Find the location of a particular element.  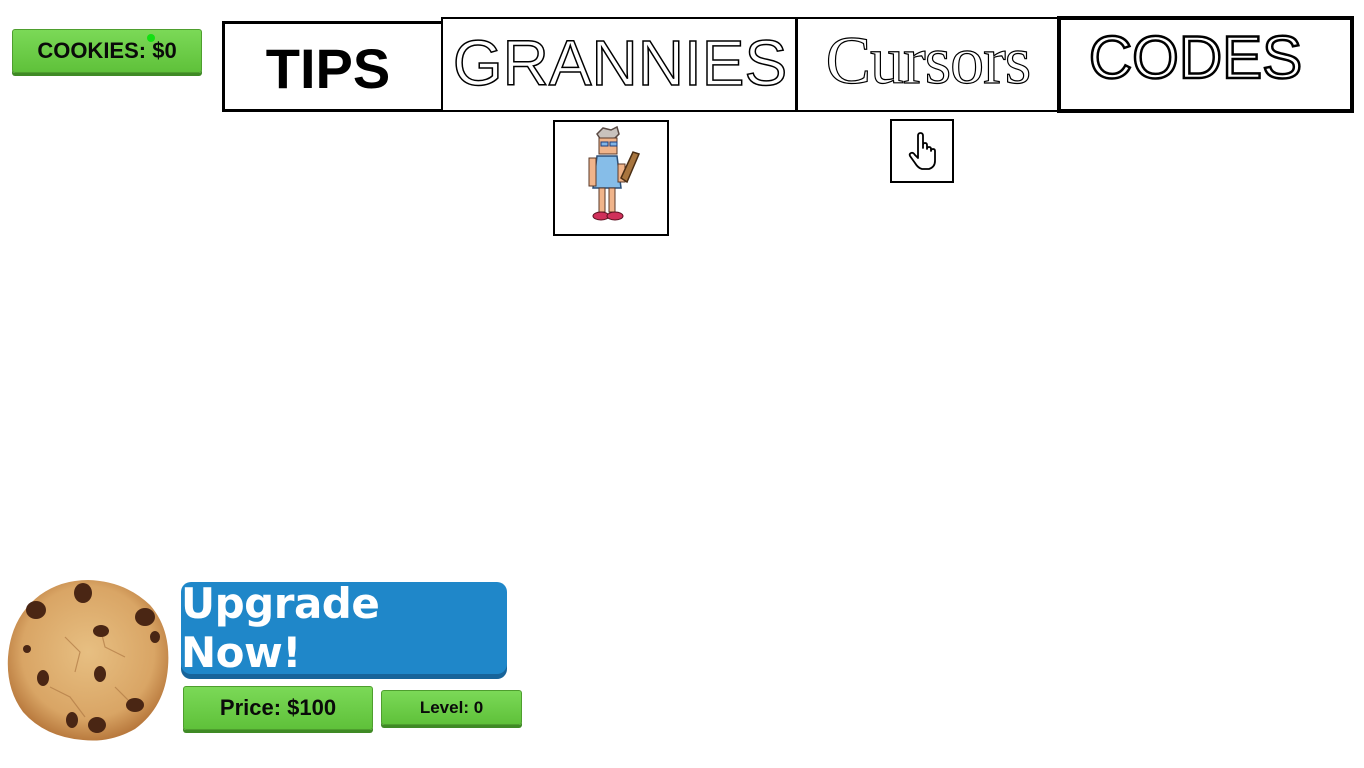

hand-pointer-icon is located at coordinates (922, 151).